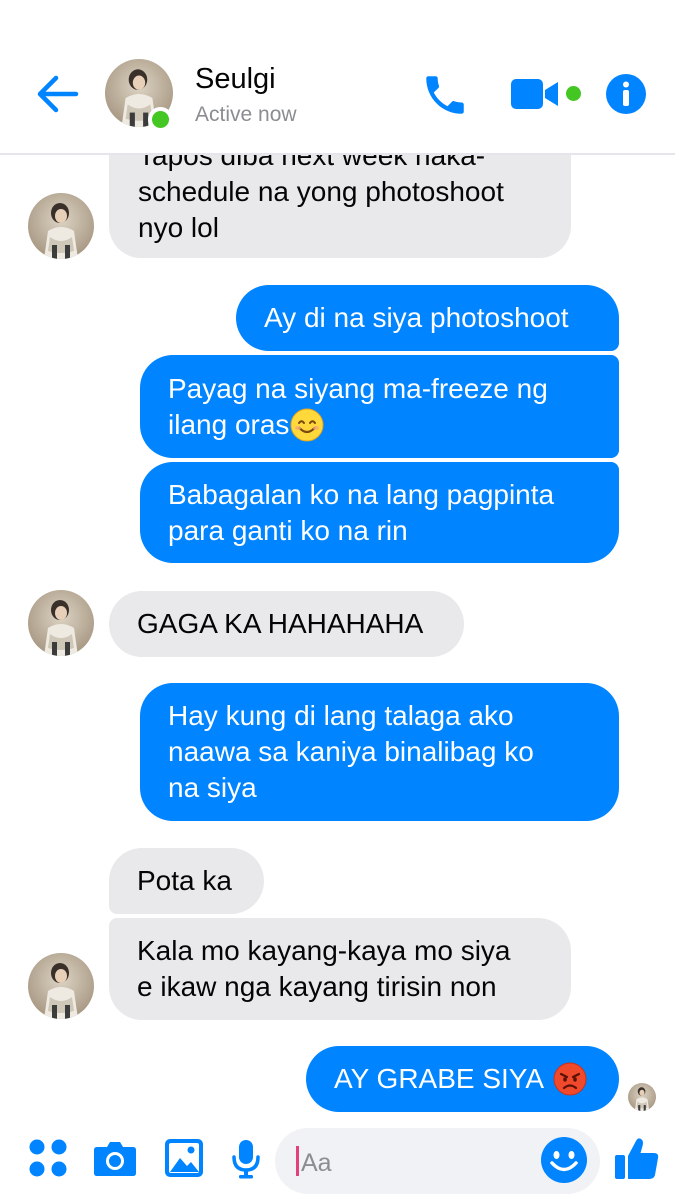 This screenshot has width=675, height=1200. What do you see at coordinates (416, 317) in the screenshot?
I see `message-text: Ay di na siya photoshoot` at bounding box center [416, 317].